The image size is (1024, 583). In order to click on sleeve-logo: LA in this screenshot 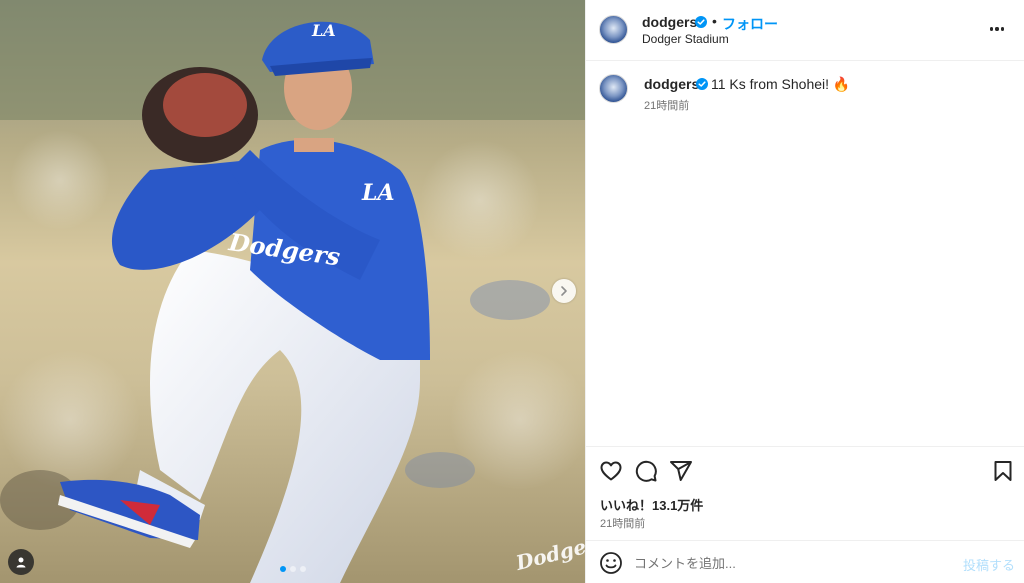, I will do `click(378, 193)`.